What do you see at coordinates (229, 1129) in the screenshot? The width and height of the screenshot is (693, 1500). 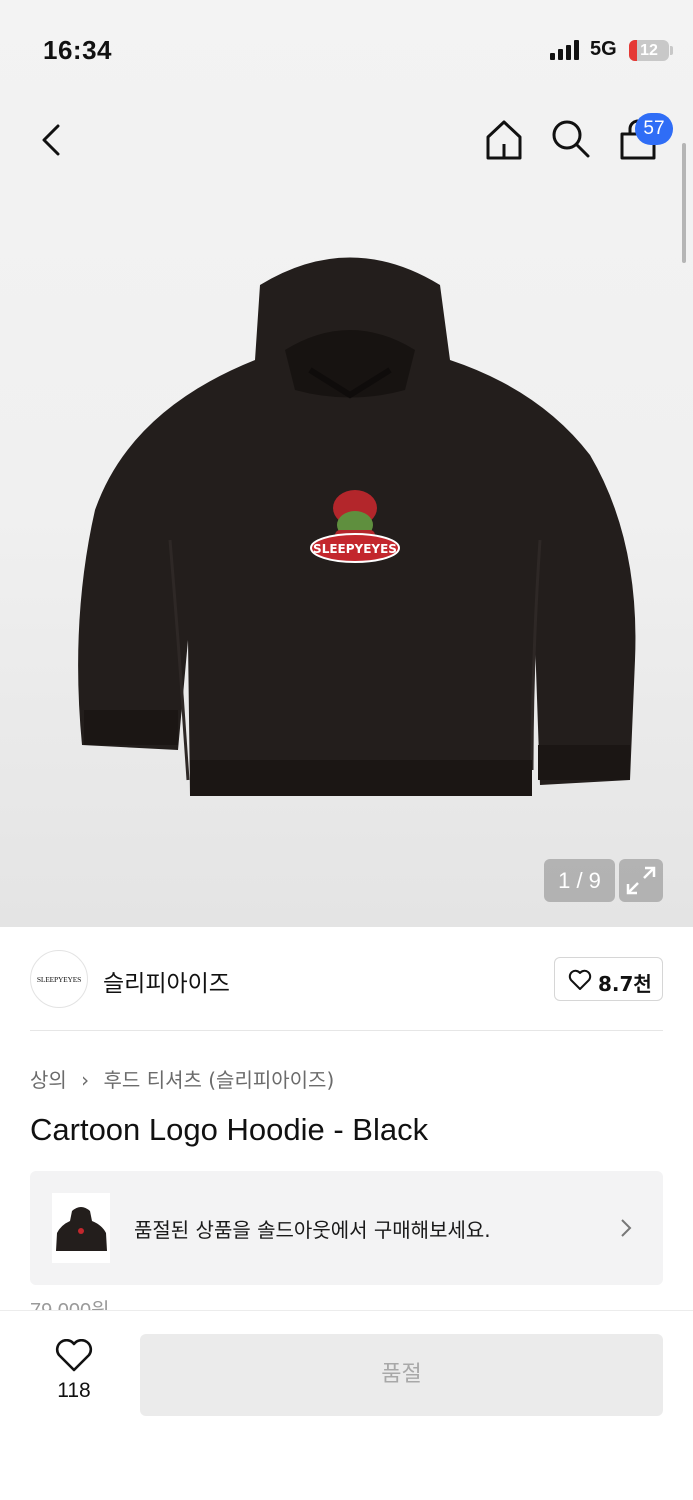 I see `product-title: Cartoon Logo Hoodie - Black` at bounding box center [229, 1129].